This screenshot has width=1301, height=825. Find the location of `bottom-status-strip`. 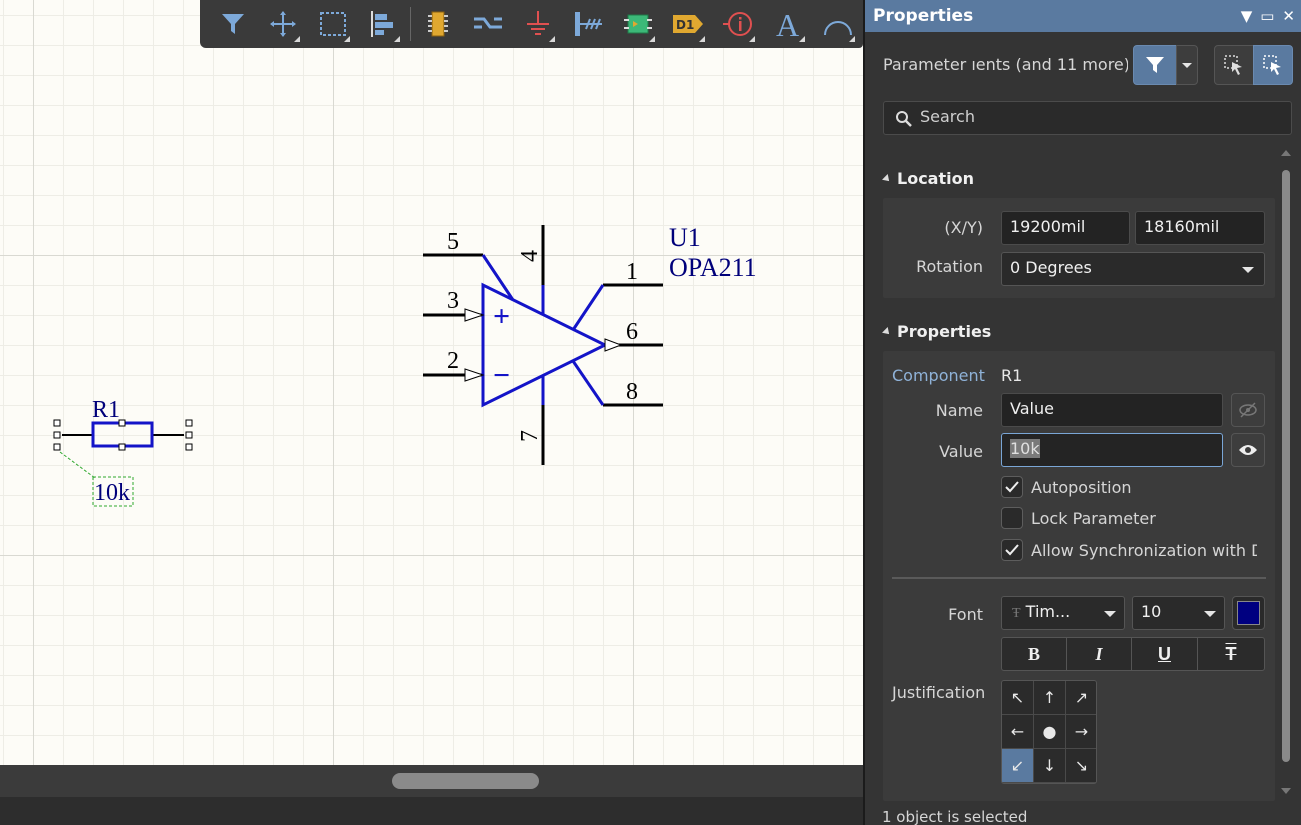

bottom-status-strip is located at coordinates (431, 811).